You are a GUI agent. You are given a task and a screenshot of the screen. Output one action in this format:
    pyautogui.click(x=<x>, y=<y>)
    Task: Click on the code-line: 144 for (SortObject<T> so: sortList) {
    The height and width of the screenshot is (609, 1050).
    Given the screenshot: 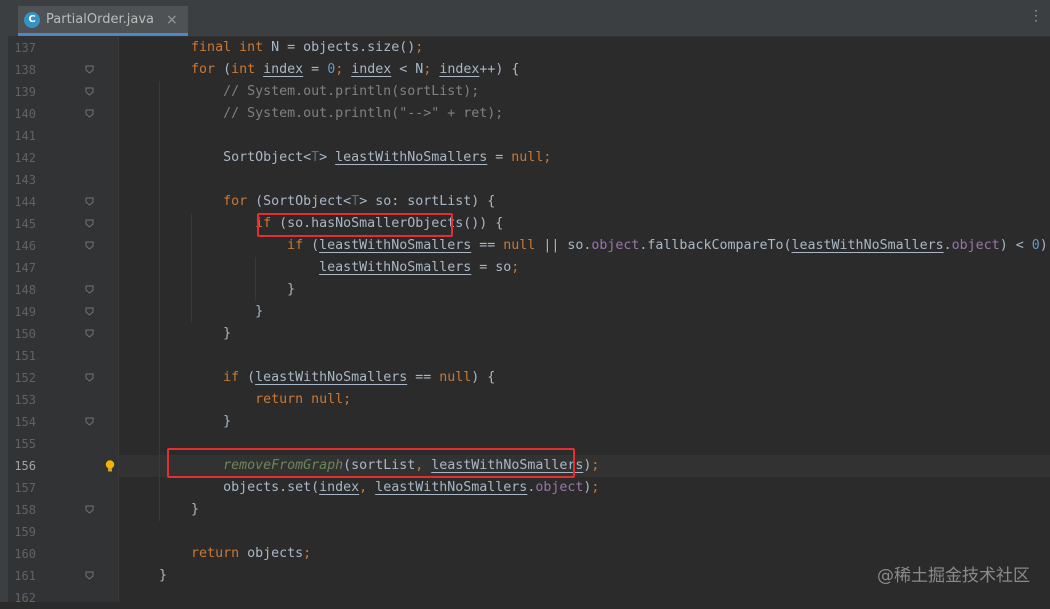 What is the action you would take?
    pyautogui.click(x=529, y=202)
    